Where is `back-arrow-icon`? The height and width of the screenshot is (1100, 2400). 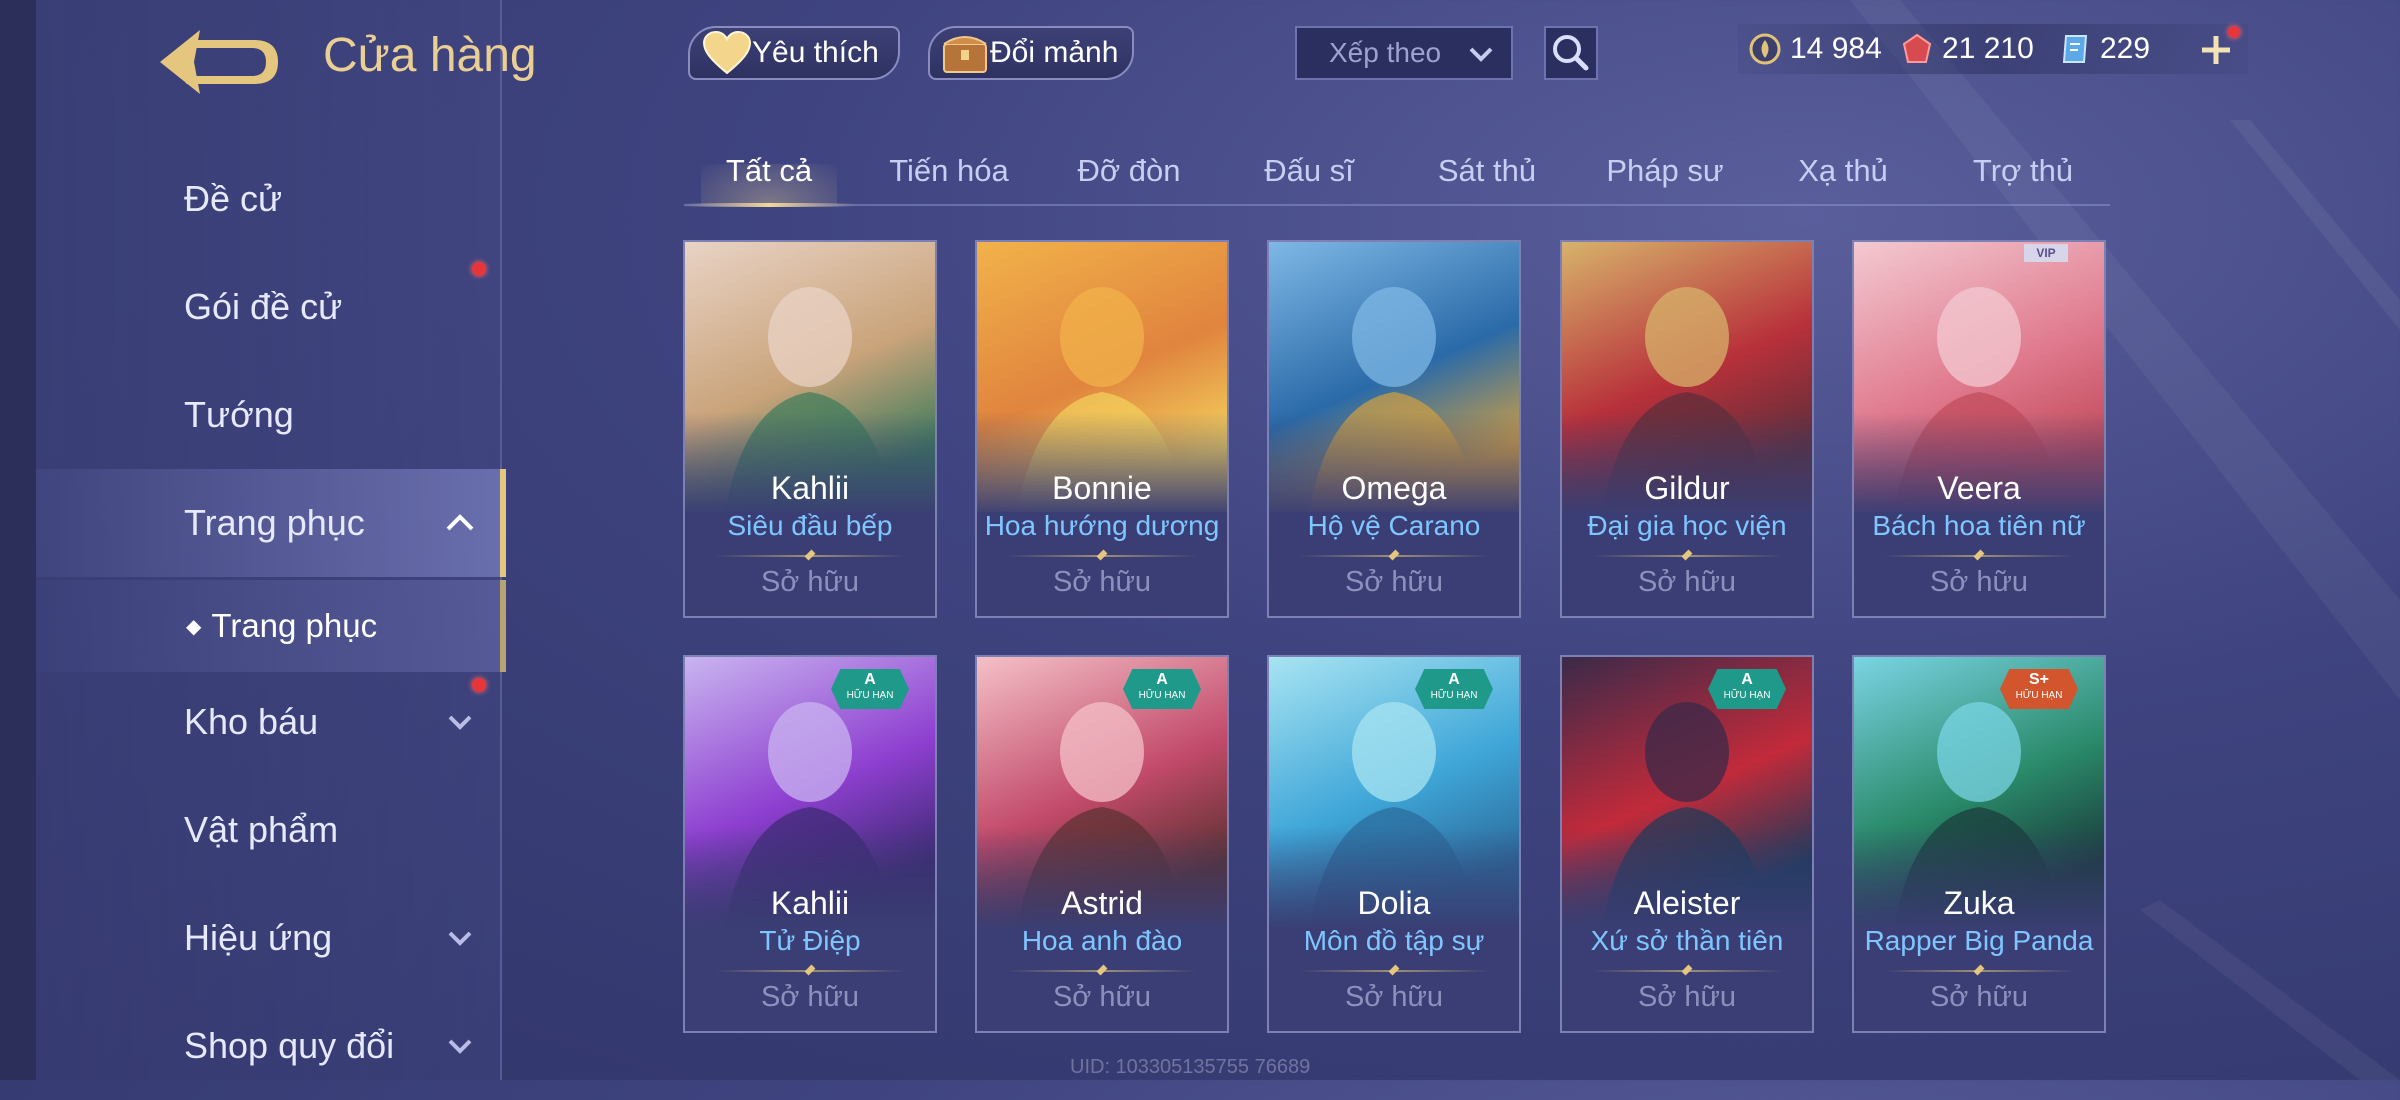
back-arrow-icon is located at coordinates (219, 62).